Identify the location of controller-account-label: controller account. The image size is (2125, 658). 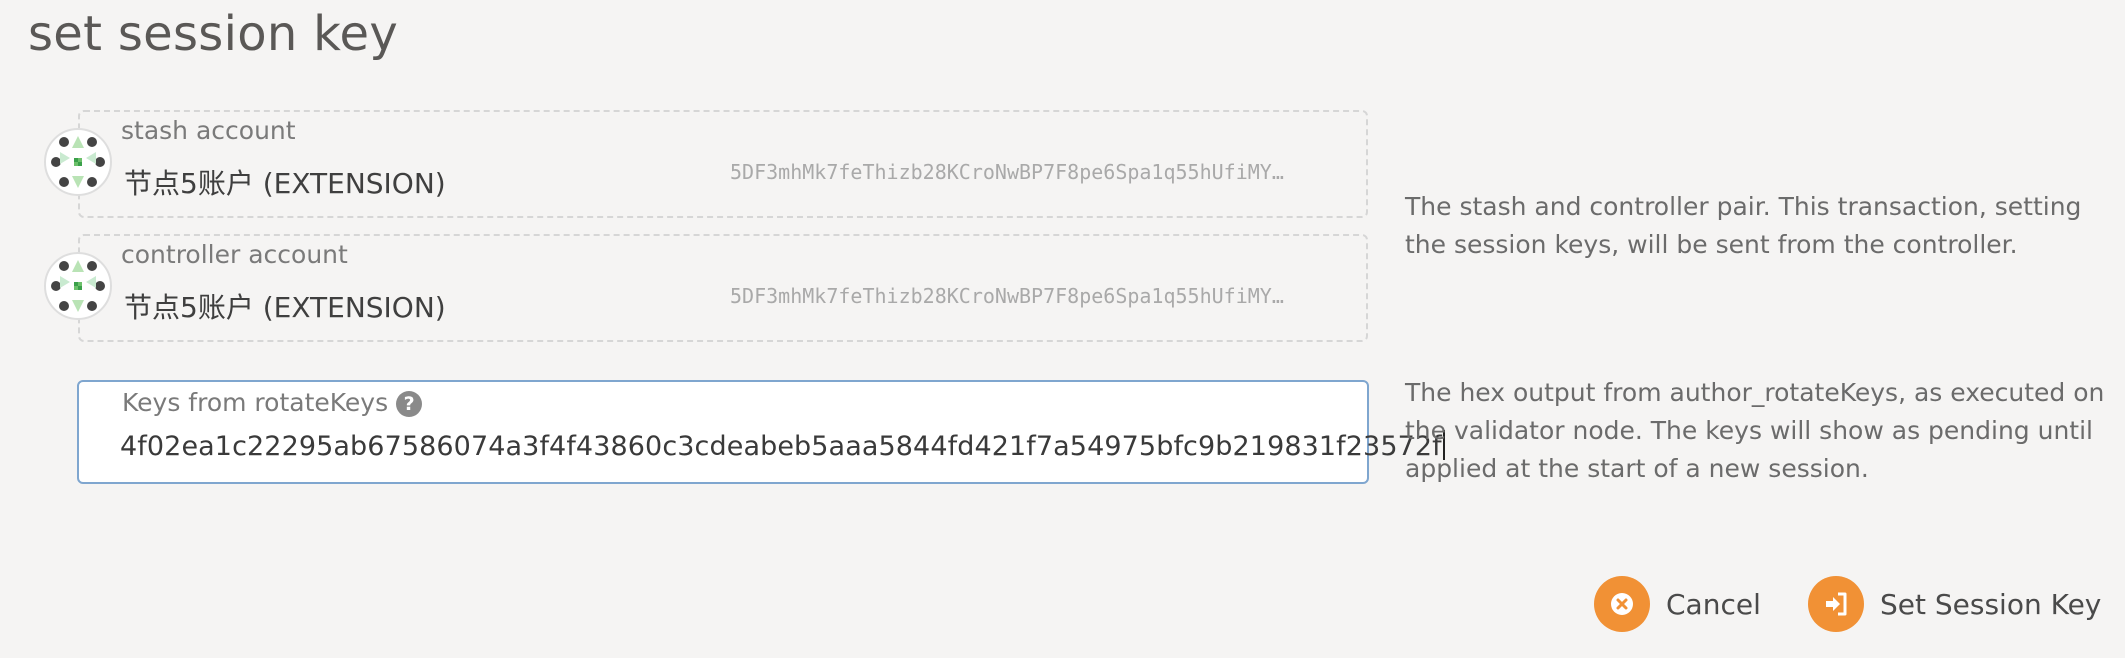
(234, 254).